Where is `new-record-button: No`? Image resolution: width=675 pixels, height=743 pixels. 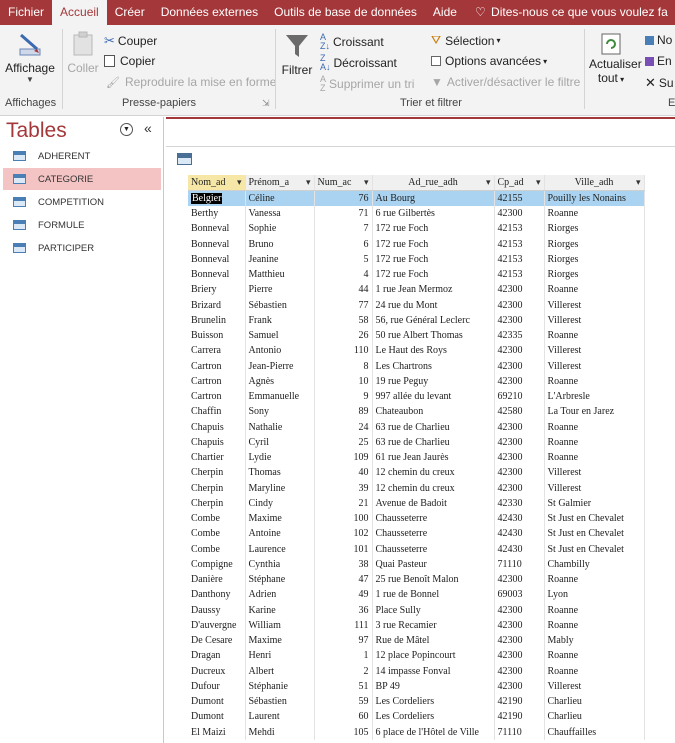
new-record-button: No is located at coordinates (658, 40).